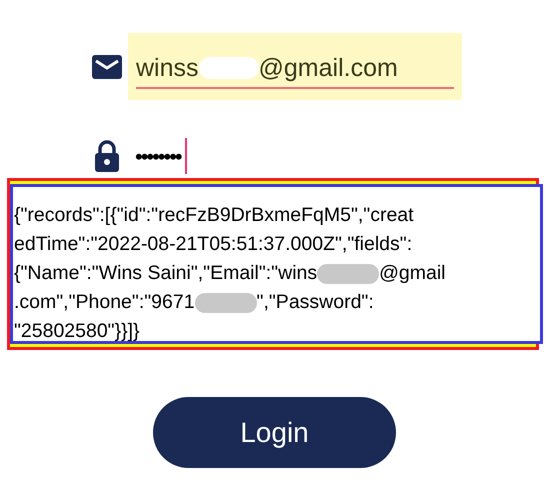 The height and width of the screenshot is (483, 552). What do you see at coordinates (214, 215) in the screenshot?
I see `response-text: {"records":[{"id":"recFzB9DrBxmeFqM5","creat` at bounding box center [214, 215].